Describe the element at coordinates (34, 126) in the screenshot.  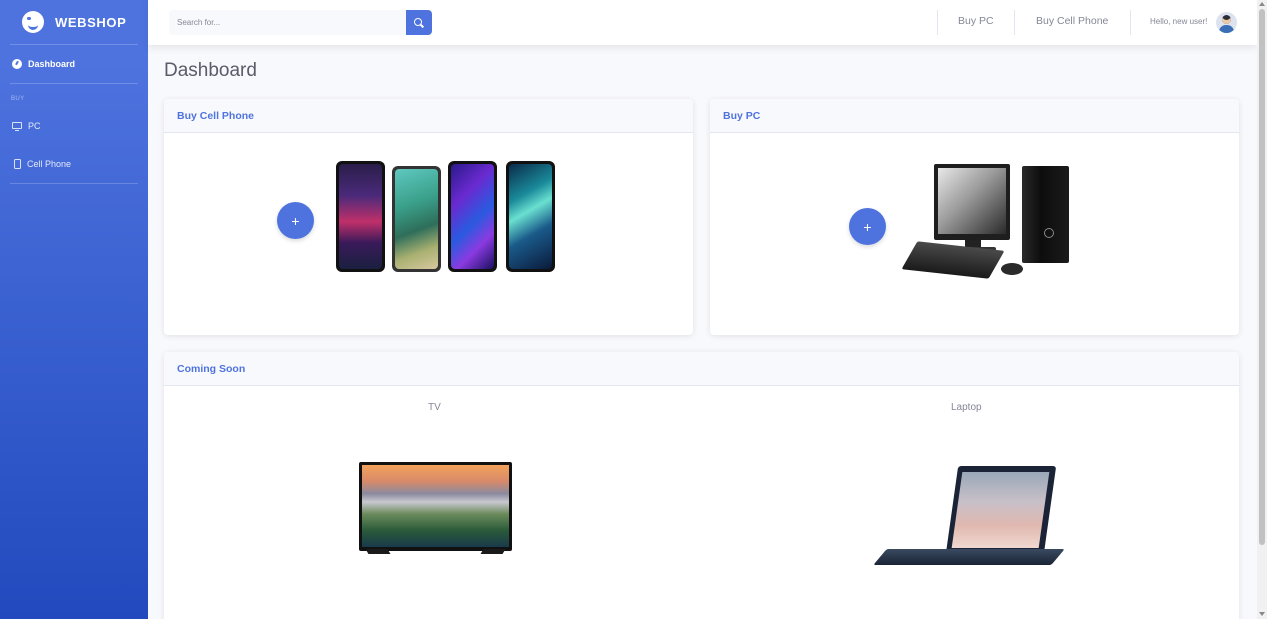
I see `sidebar-item-label: PC` at that location.